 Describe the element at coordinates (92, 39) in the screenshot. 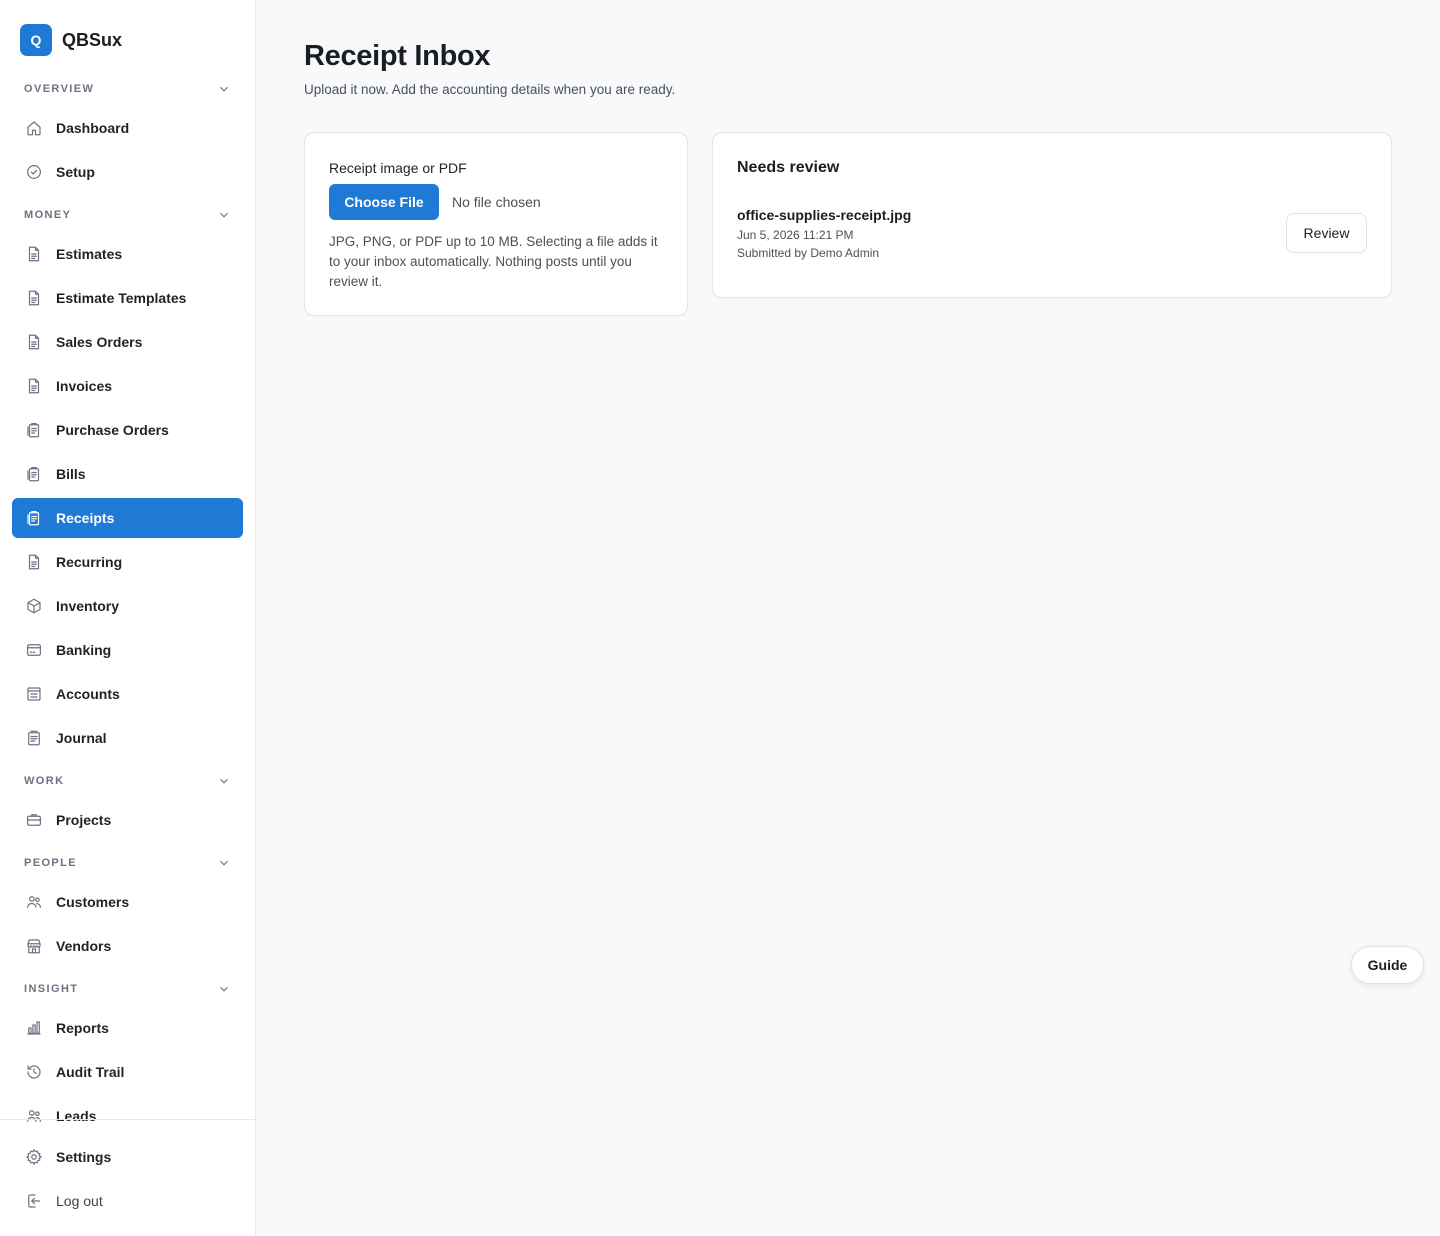

I see `brand-name: QBSux` at that location.